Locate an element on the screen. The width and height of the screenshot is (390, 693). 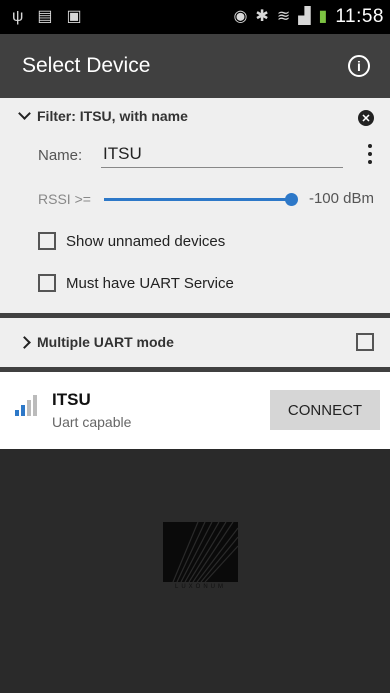
show-unnamed-label: Show unnamed devices is located at coordinates (146, 241).